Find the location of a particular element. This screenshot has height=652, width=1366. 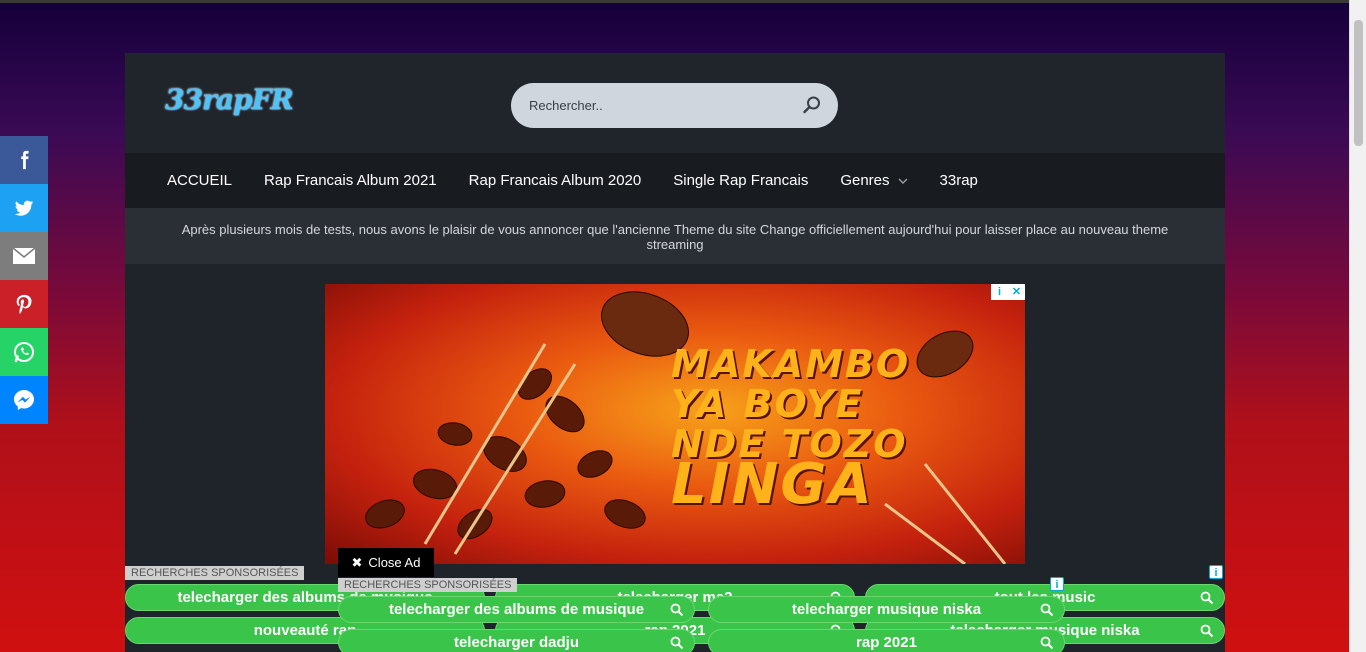

close-ad-label: Close Ad is located at coordinates (394, 562).